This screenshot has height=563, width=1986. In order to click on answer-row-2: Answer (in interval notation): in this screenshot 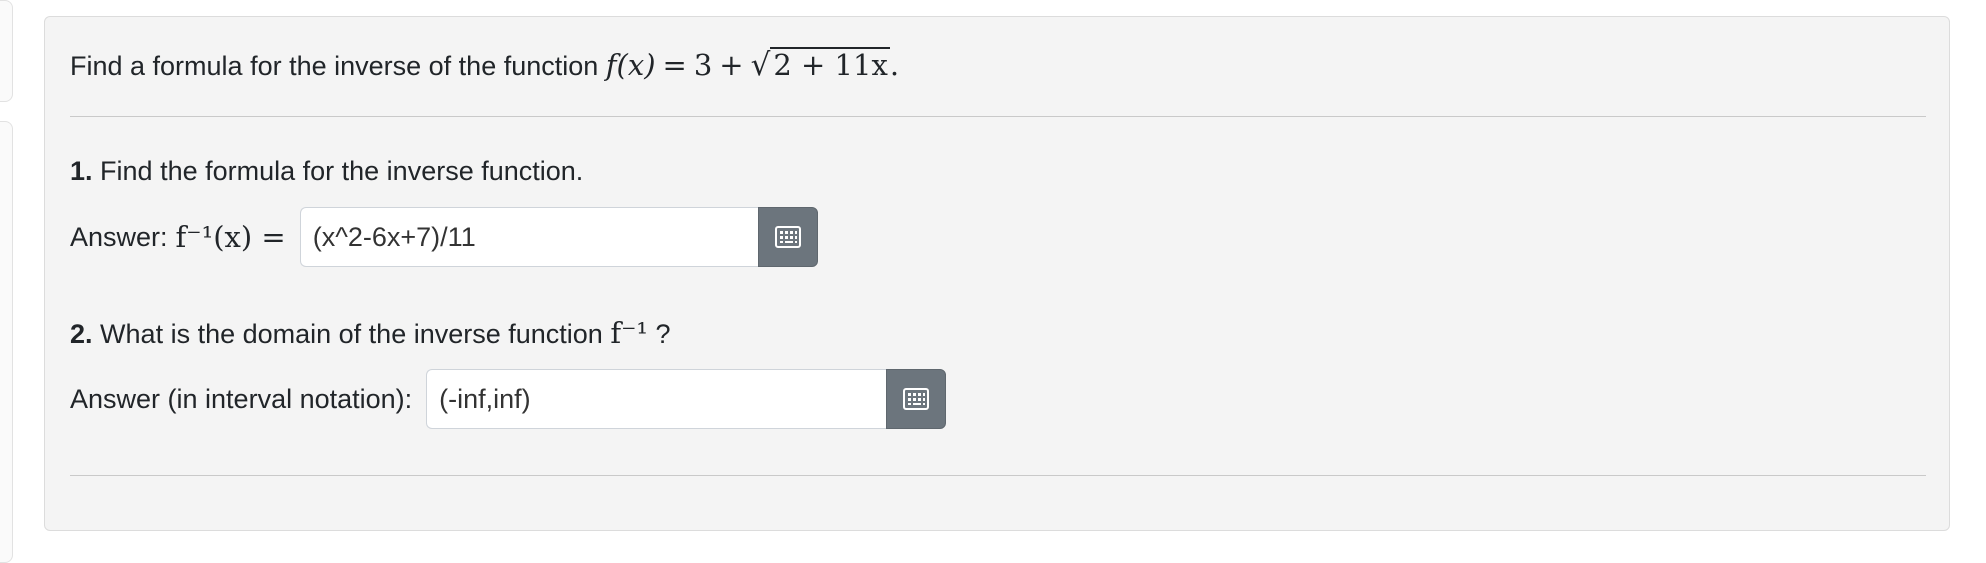, I will do `click(508, 399)`.